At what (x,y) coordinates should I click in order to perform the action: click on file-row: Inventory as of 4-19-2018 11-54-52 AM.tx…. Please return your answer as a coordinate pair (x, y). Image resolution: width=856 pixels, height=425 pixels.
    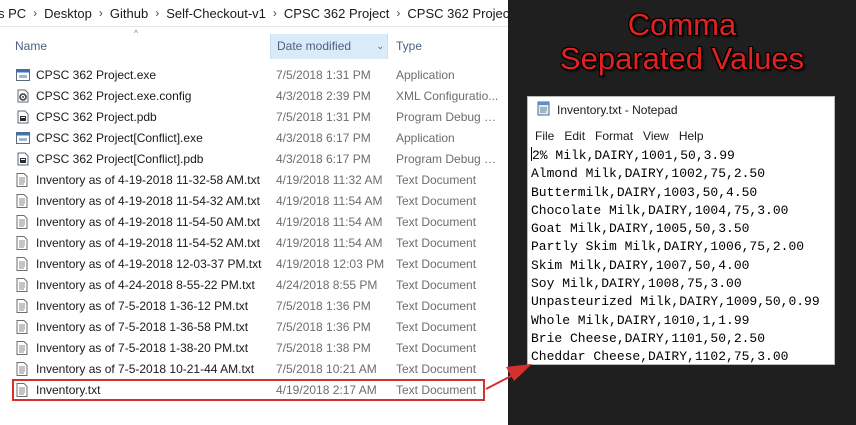
    Looking at the image, I should click on (254, 243).